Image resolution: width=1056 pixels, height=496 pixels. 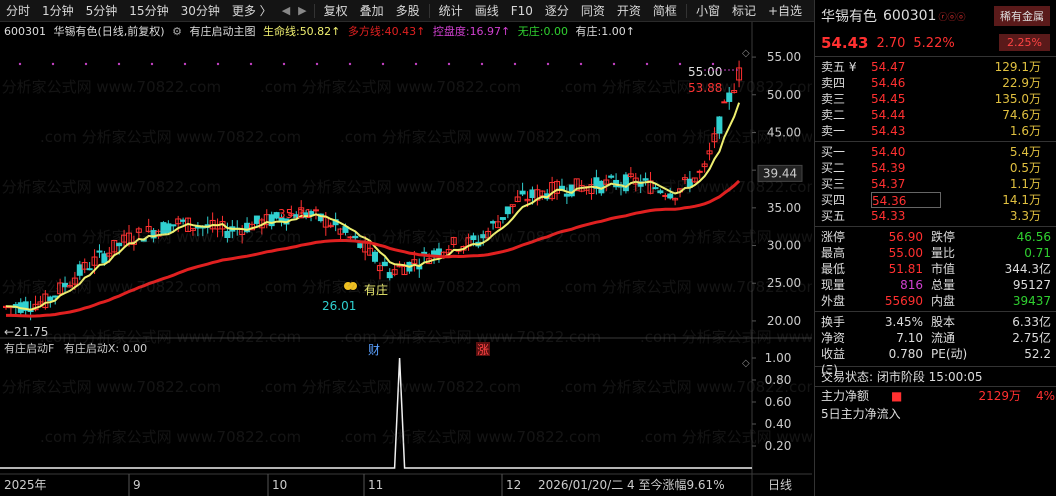 What do you see at coordinates (935, 168) in the screenshot?
I see `bid-row: 买二 54.39 0.5万` at bounding box center [935, 168].